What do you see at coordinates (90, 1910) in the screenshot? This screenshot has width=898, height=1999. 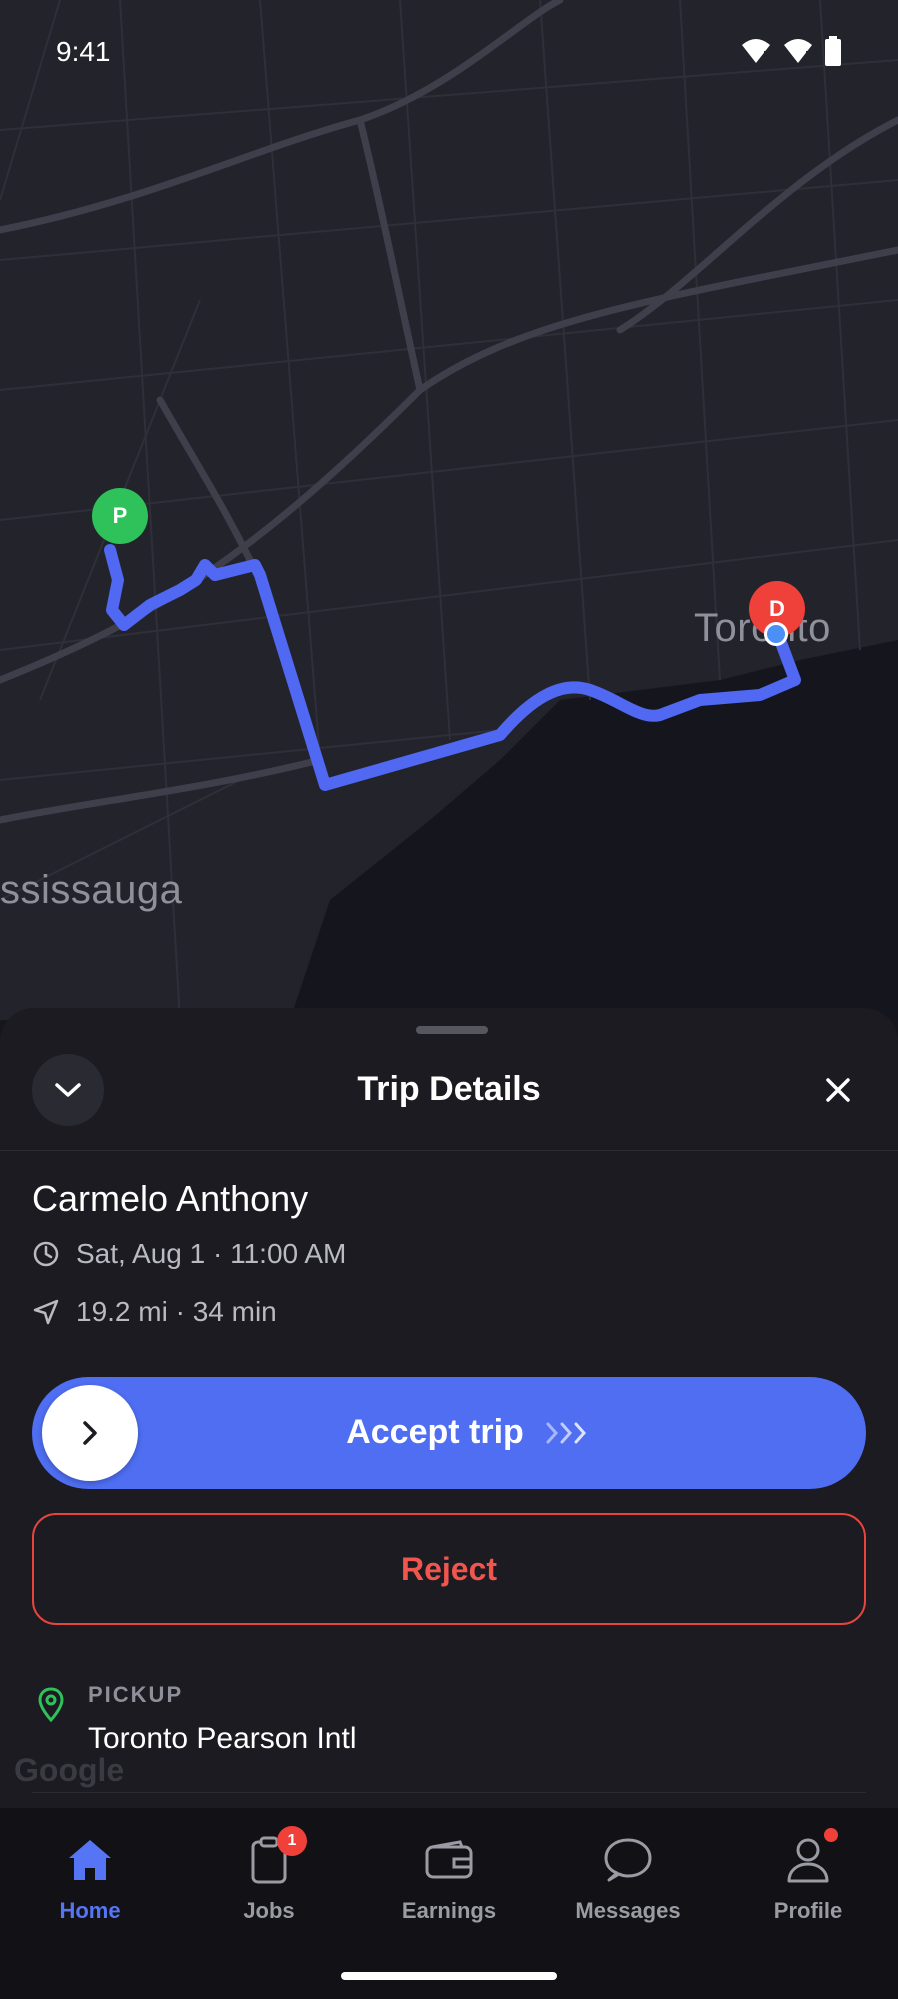 I see `tab-home-label: Home` at bounding box center [90, 1910].